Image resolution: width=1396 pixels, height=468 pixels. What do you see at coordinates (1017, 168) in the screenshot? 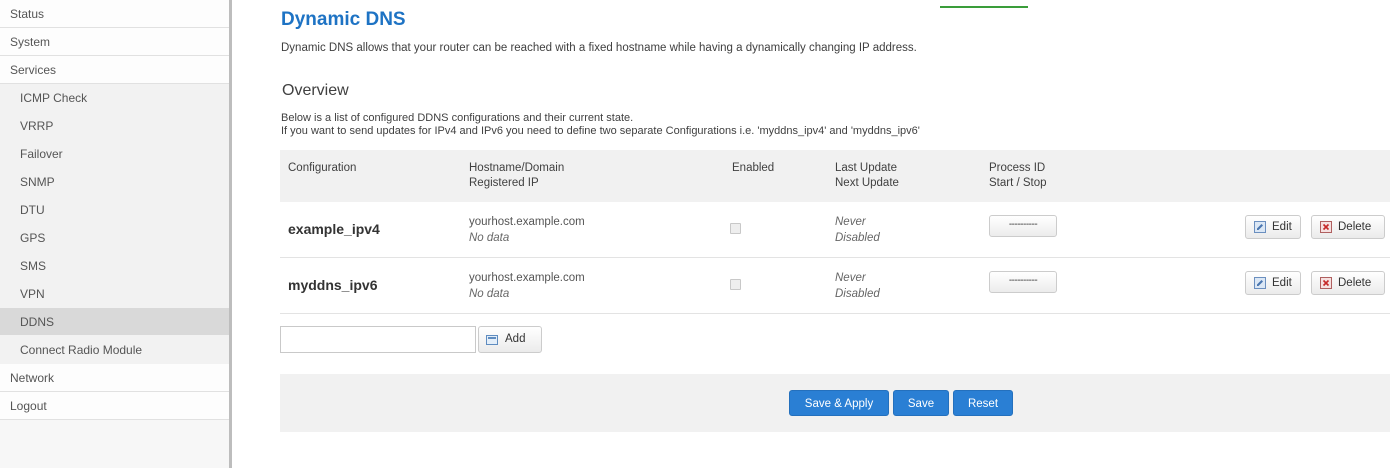
I see `header-process-id: Process ID` at bounding box center [1017, 168].